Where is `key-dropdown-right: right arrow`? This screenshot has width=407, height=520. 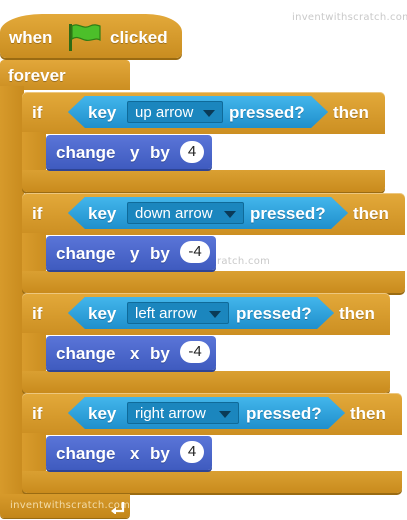 key-dropdown-right: right arrow is located at coordinates (183, 413).